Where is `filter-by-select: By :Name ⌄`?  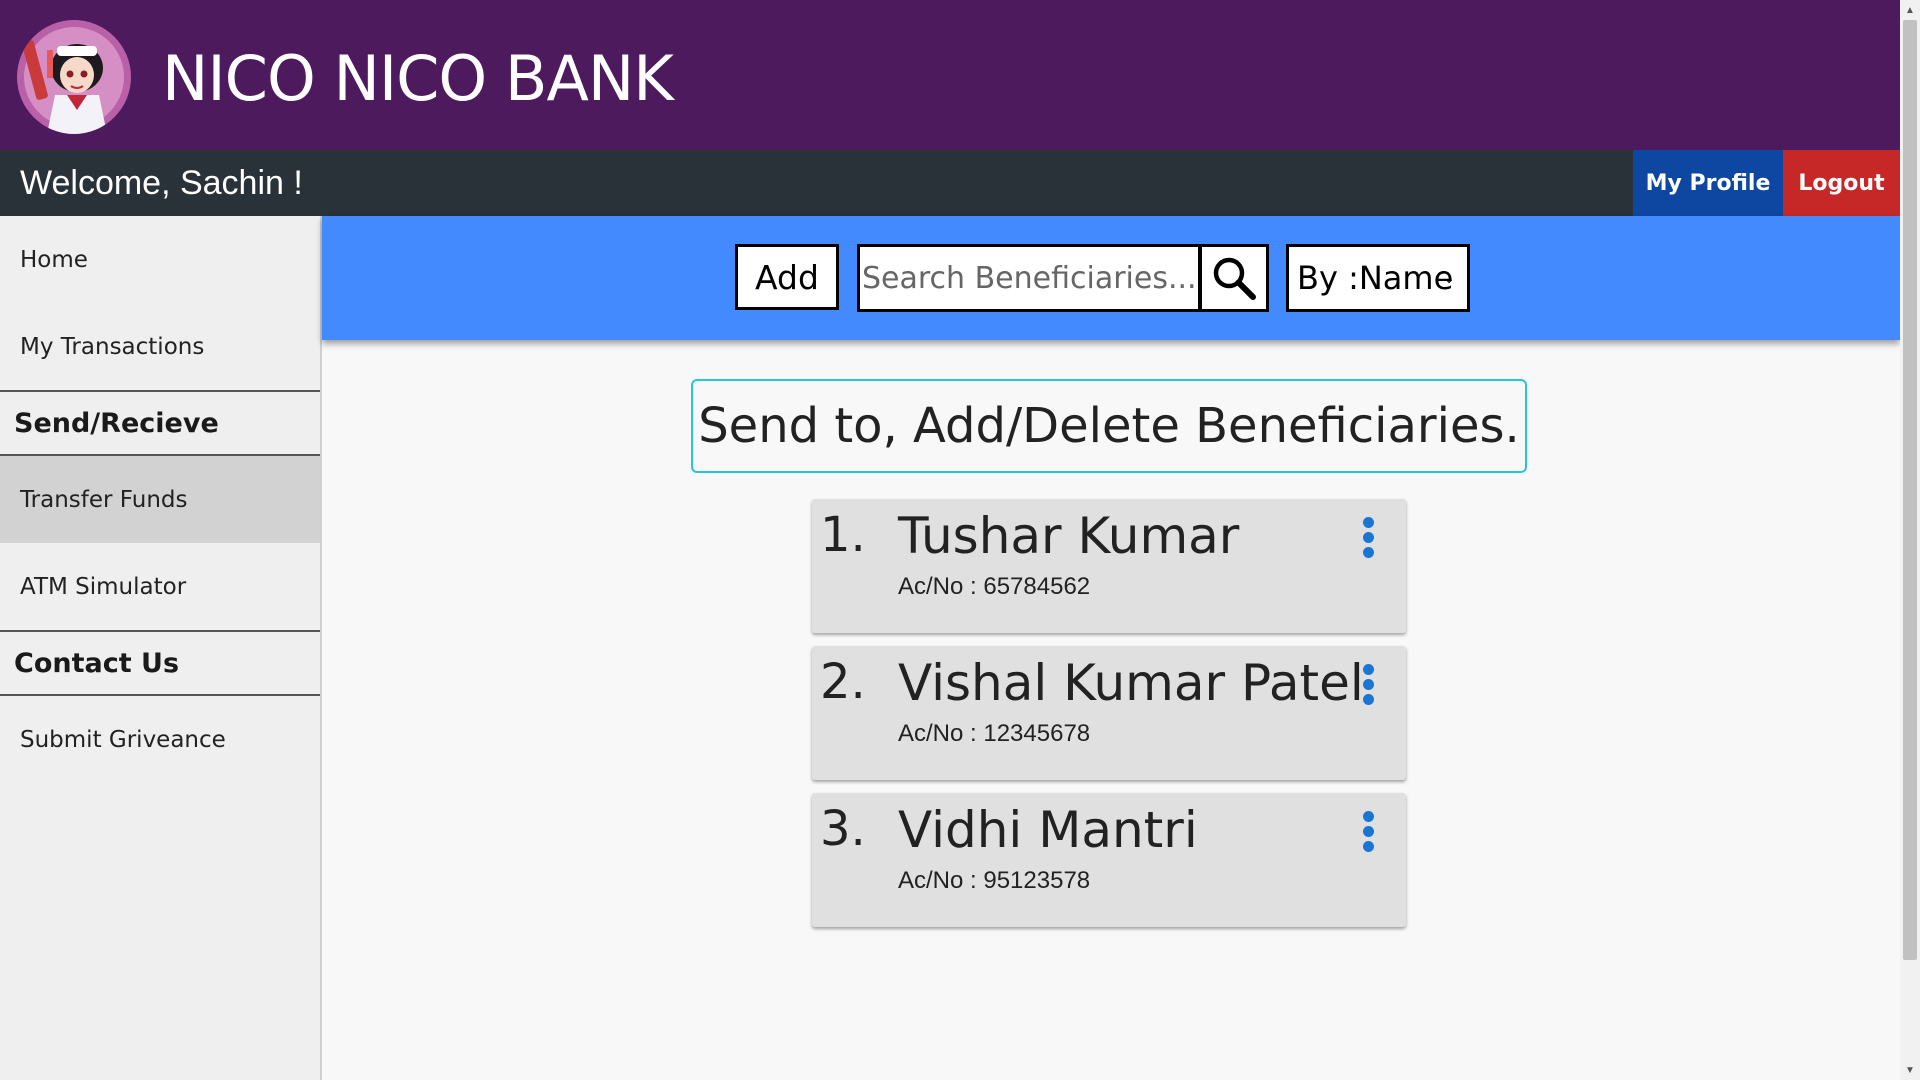 filter-by-select: By :Name ⌄ is located at coordinates (1378, 278).